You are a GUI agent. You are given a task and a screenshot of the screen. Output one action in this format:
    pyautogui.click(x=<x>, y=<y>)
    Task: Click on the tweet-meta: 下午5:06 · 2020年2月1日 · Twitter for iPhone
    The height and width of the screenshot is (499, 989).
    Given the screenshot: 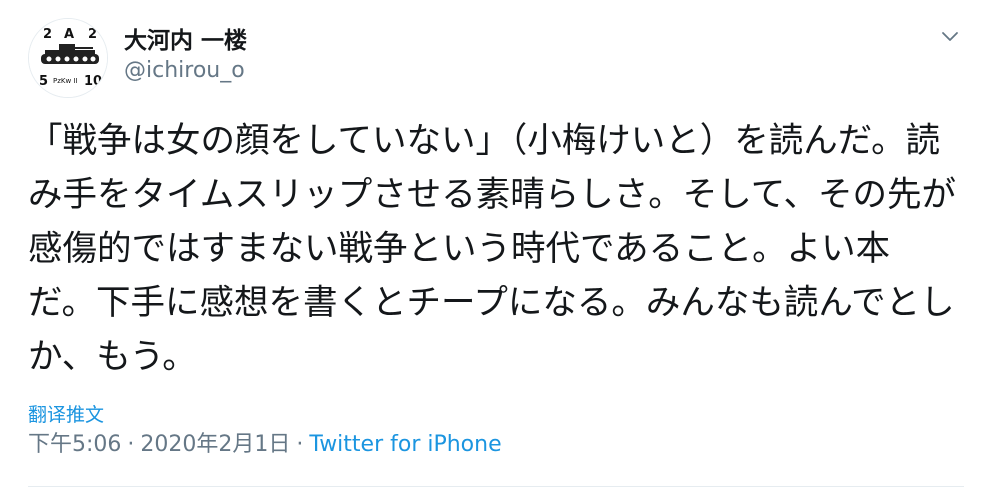 What is the action you would take?
    pyautogui.click(x=265, y=445)
    